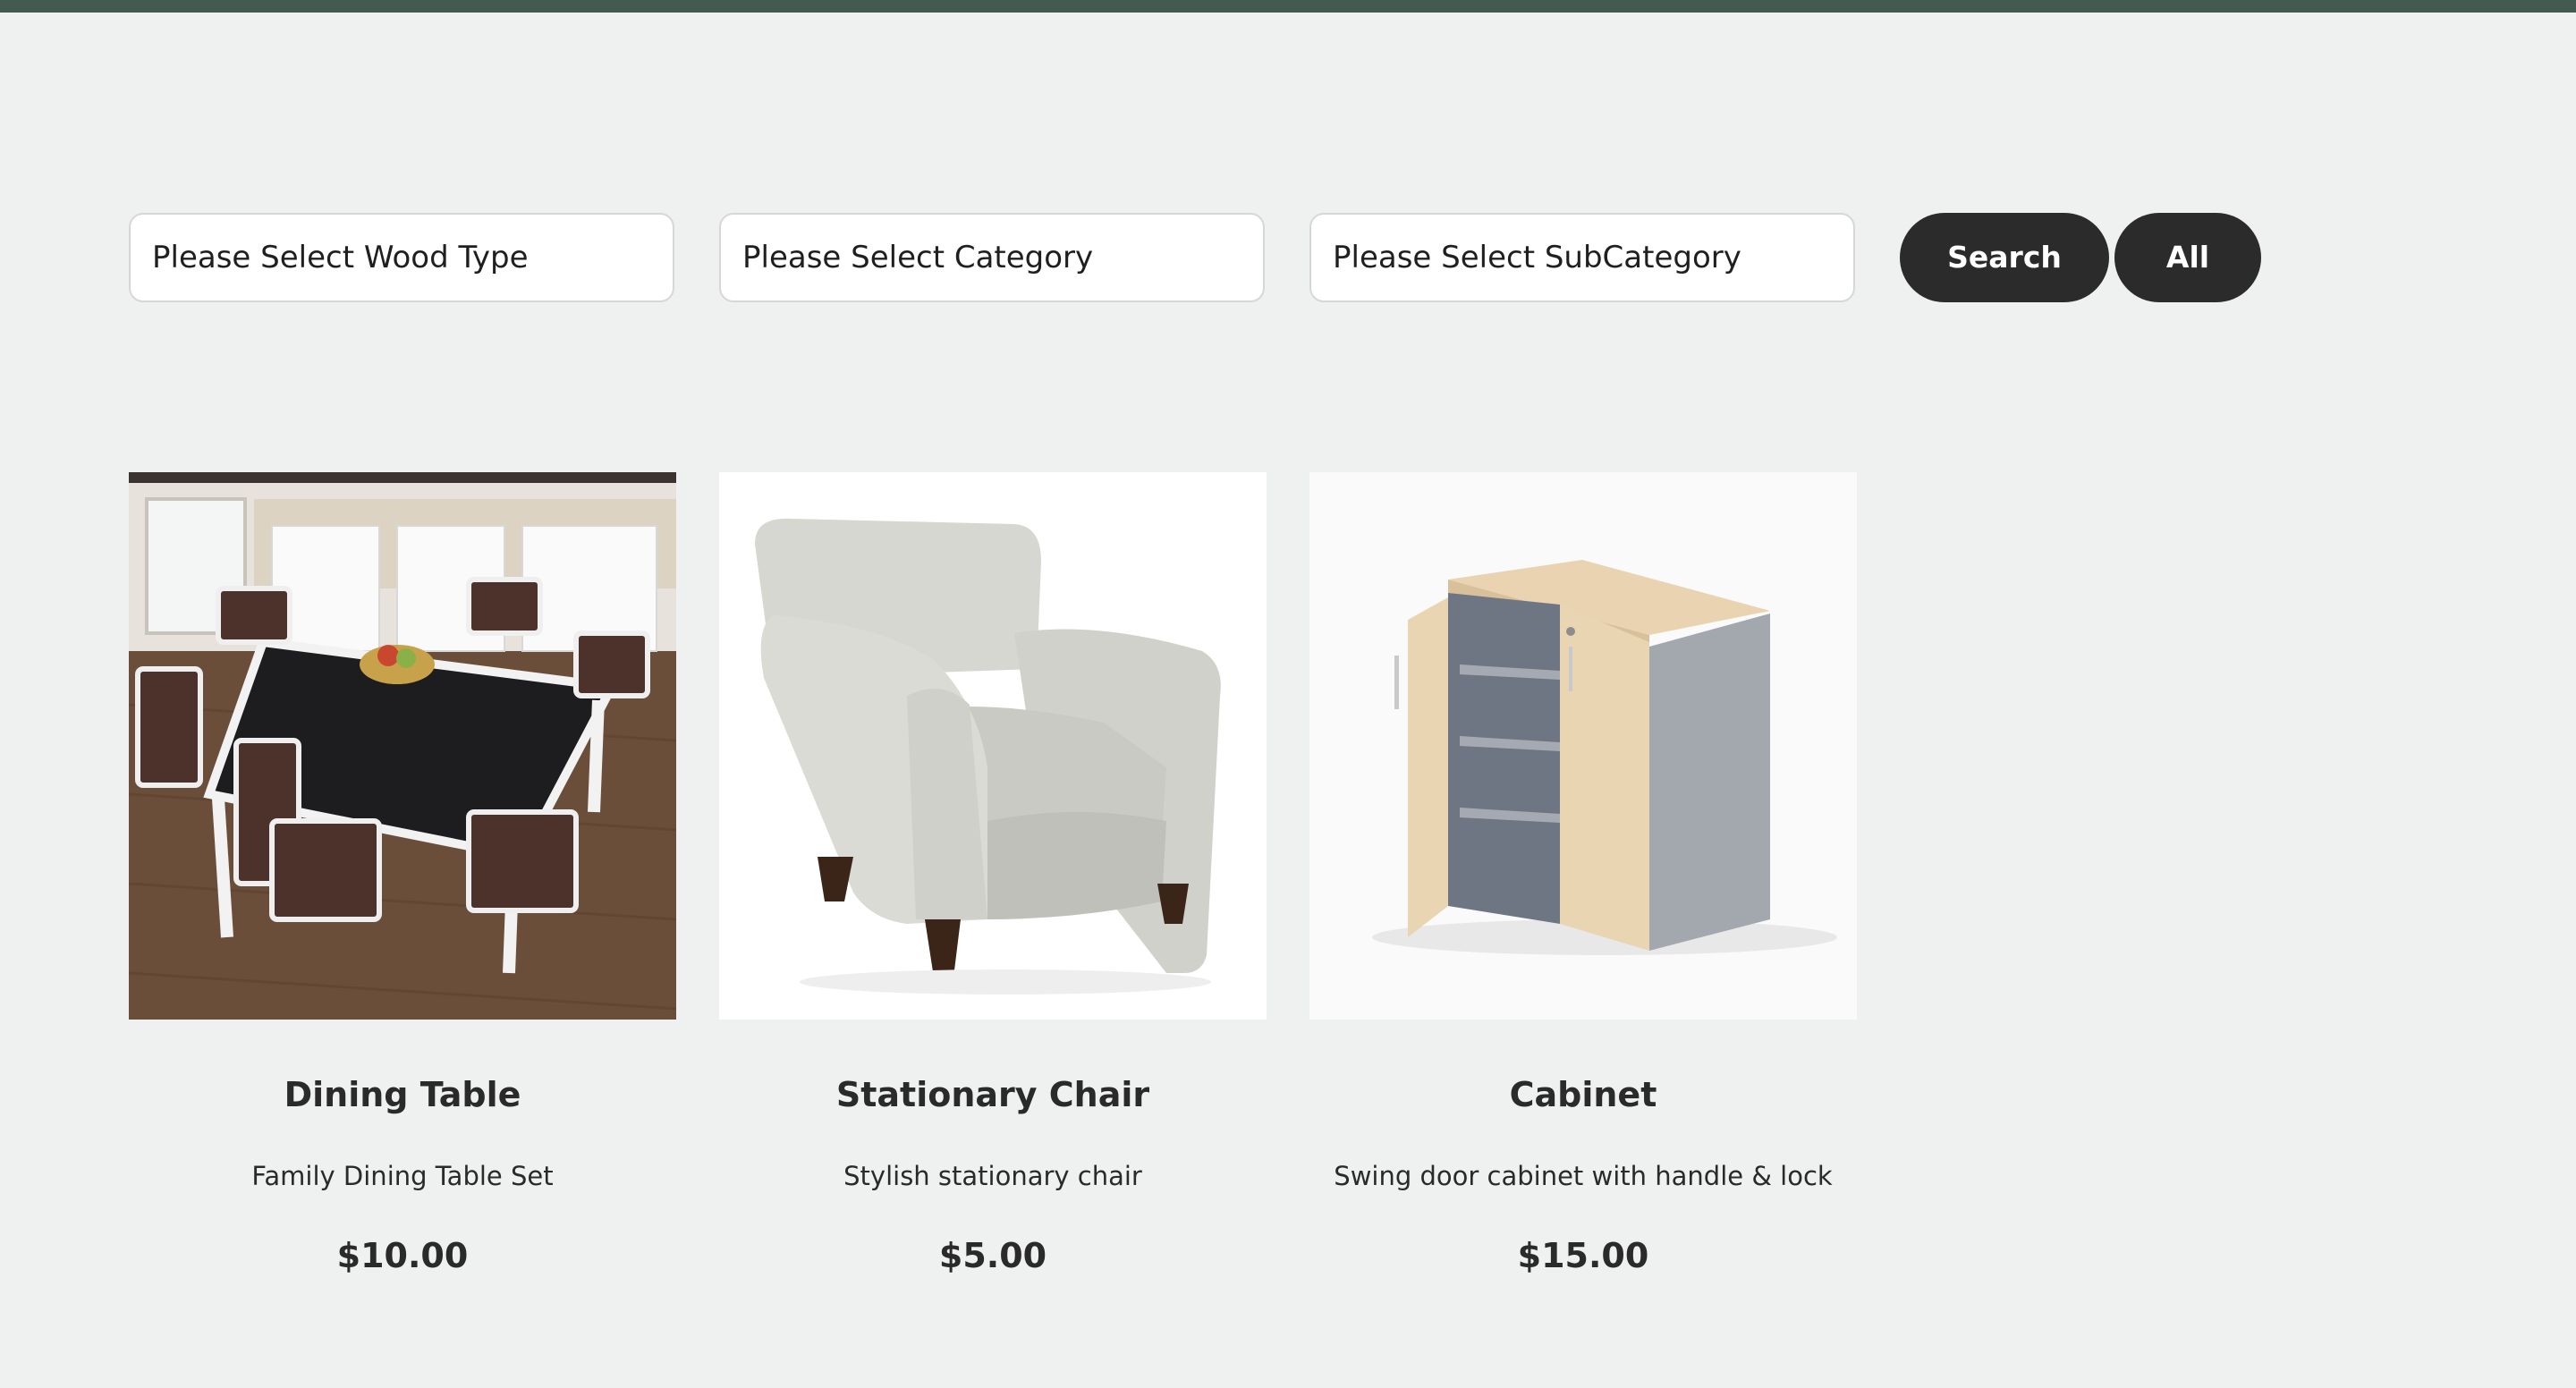 This screenshot has width=2576, height=1388. What do you see at coordinates (992, 1255) in the screenshot?
I see `product-price: $5.00` at bounding box center [992, 1255].